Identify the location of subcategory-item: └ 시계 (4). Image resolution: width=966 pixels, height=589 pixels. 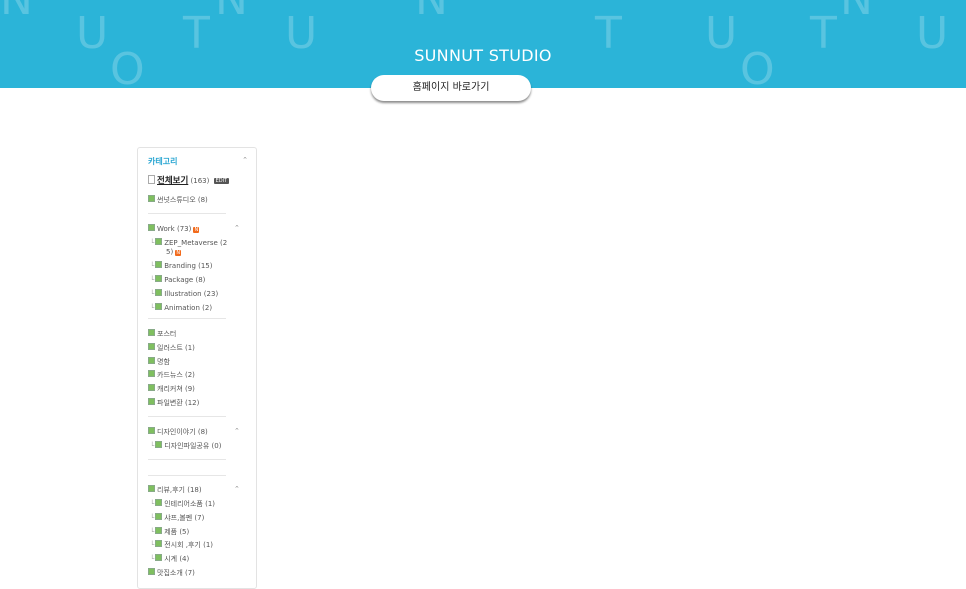
(169, 559).